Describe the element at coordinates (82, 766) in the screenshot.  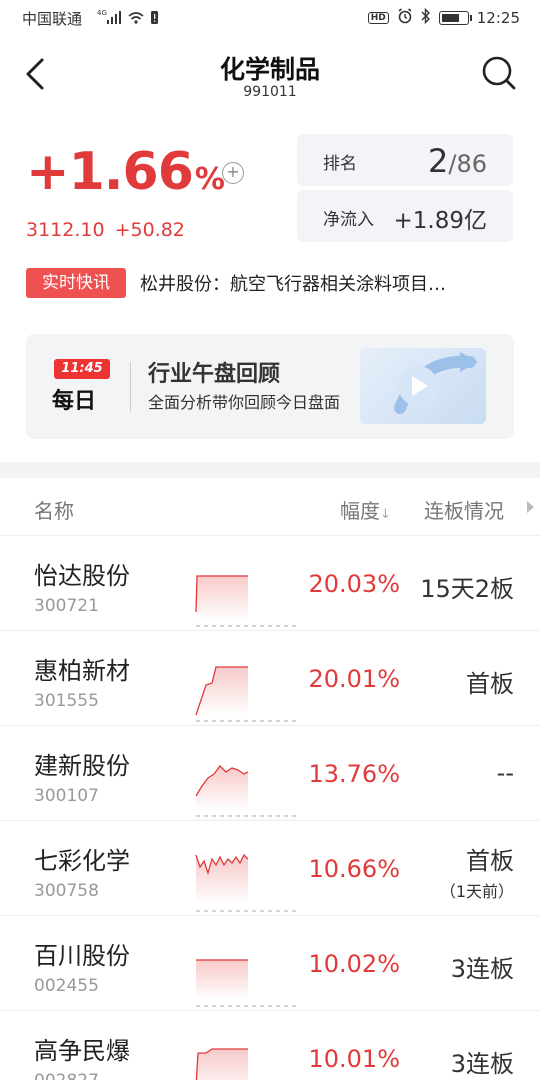
I see `stock-name: 建新股份` at that location.